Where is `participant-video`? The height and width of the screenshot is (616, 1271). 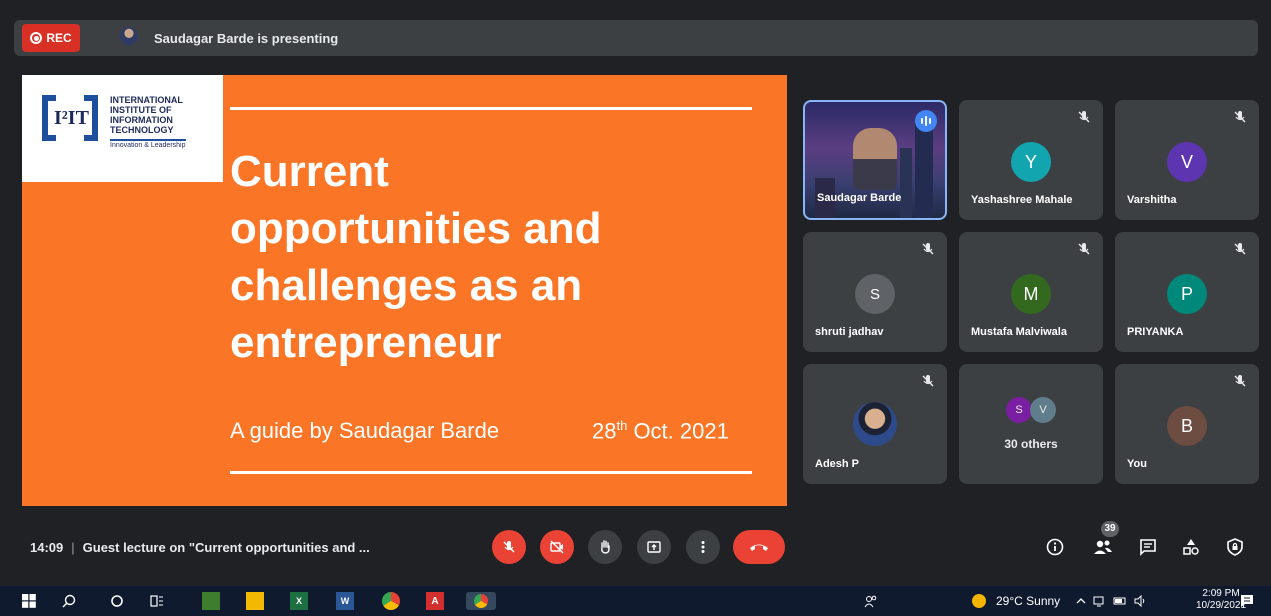
participant-video is located at coordinates (875, 159).